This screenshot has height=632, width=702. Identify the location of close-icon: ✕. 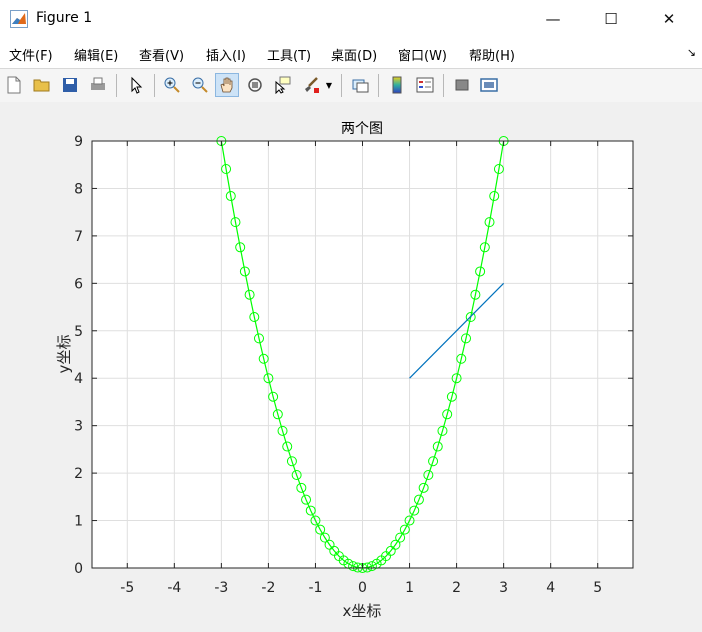
(669, 19).